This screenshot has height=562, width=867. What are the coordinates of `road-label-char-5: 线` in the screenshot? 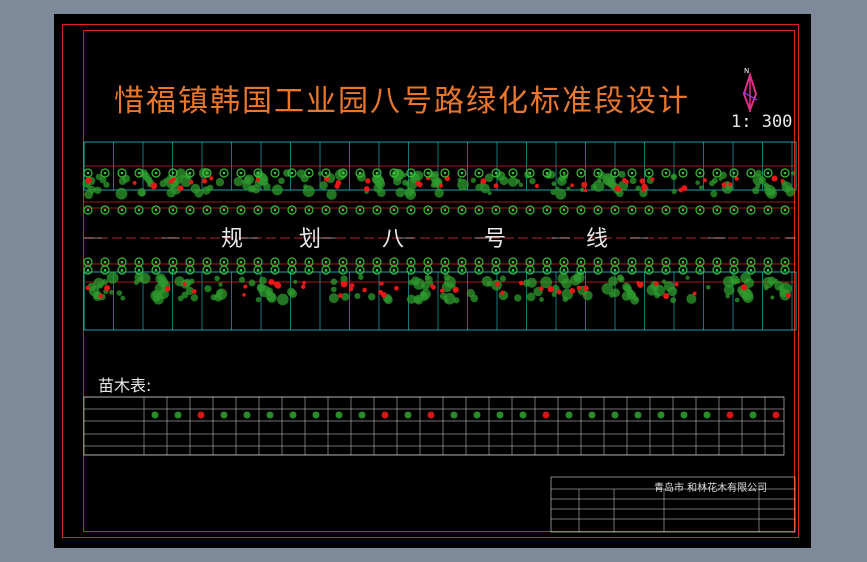 It's located at (597, 239).